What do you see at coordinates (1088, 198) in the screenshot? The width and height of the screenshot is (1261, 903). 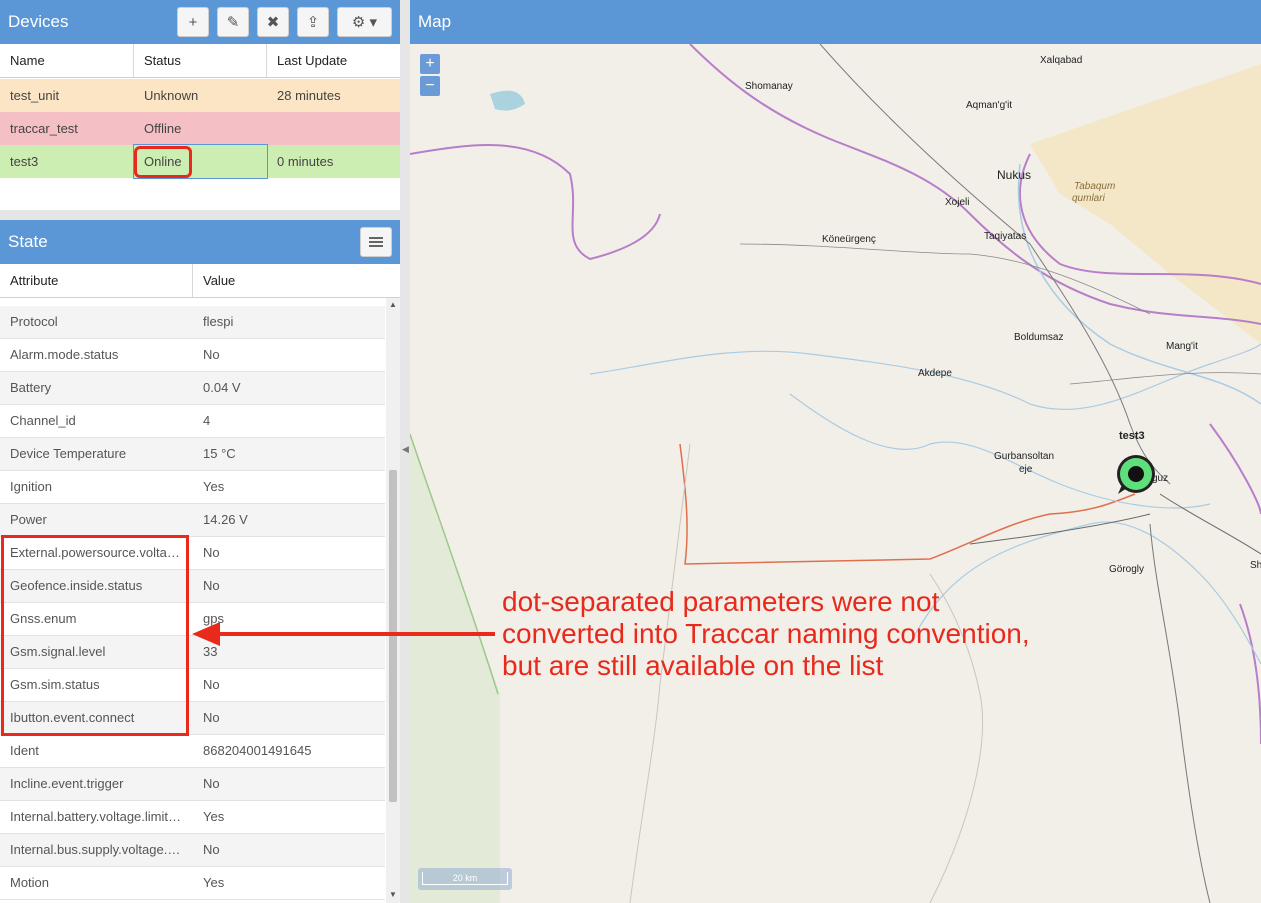 I see `place-label: qumlari` at bounding box center [1088, 198].